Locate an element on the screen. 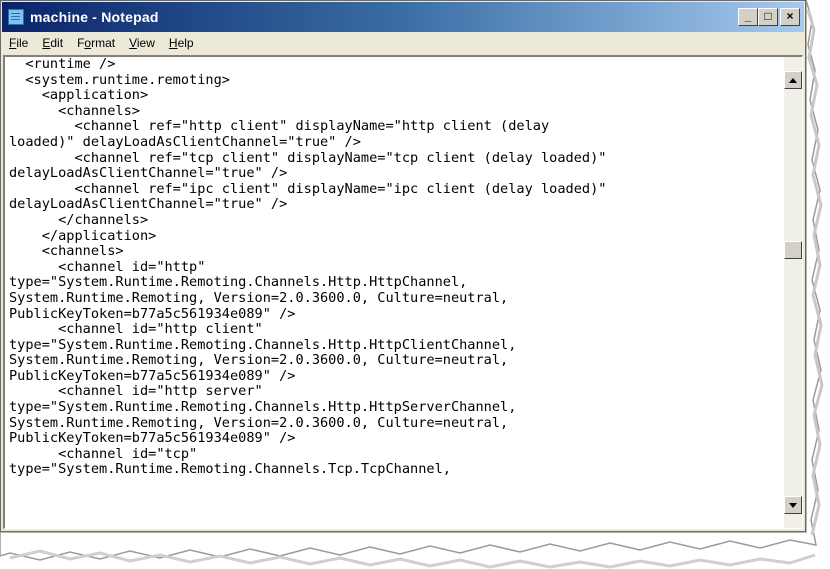 This screenshot has height=569, width=830. scroll-thumb is located at coordinates (793, 250).